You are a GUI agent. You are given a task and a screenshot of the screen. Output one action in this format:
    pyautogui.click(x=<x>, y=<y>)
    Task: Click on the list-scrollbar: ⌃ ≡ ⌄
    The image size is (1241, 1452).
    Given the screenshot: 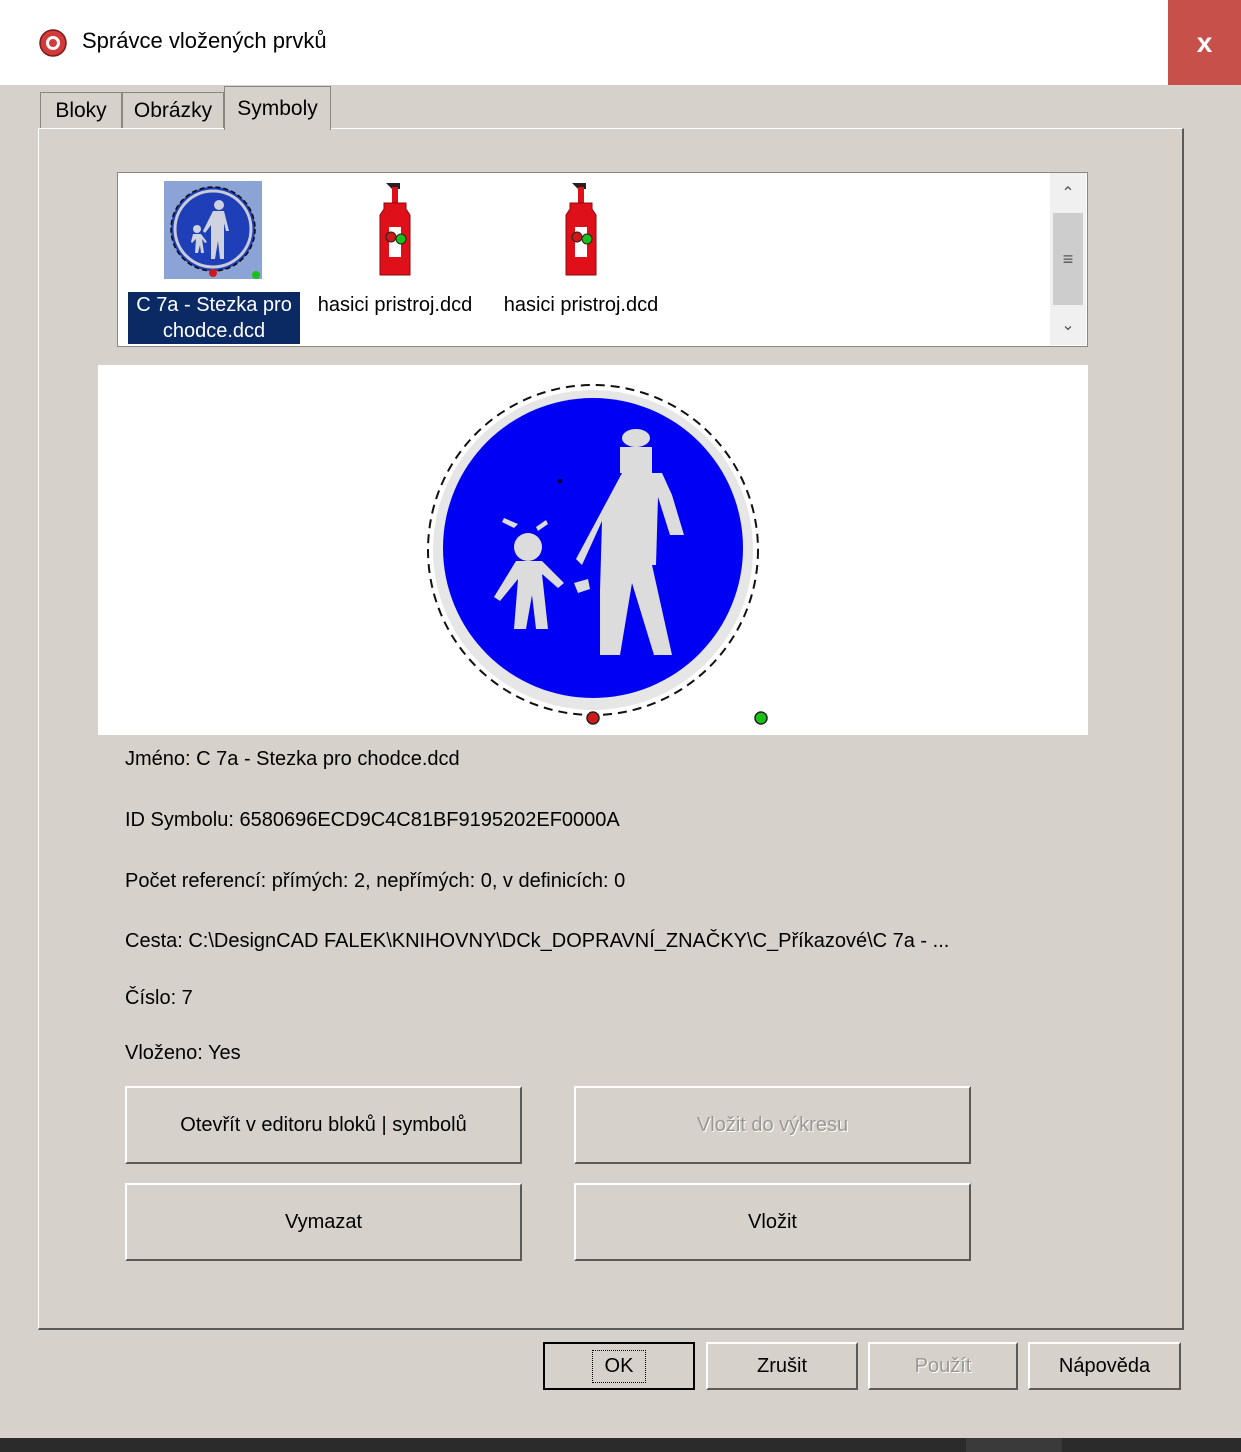 What is the action you would take?
    pyautogui.click(x=1068, y=259)
    